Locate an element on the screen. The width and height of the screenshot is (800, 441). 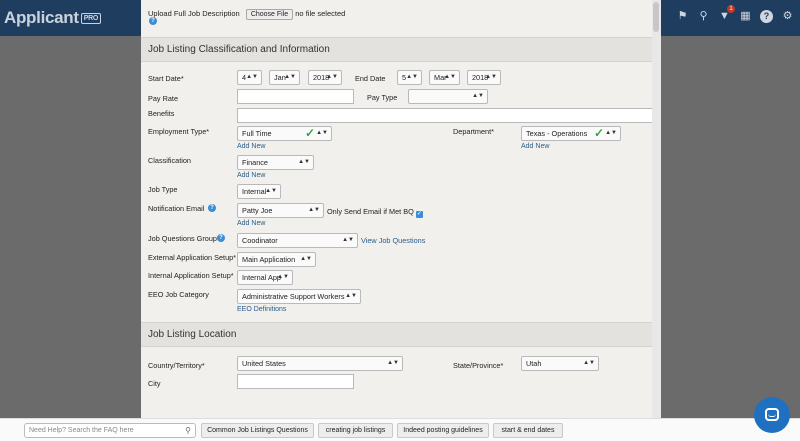
modal-scrollbar is located at coordinates (656, 209).